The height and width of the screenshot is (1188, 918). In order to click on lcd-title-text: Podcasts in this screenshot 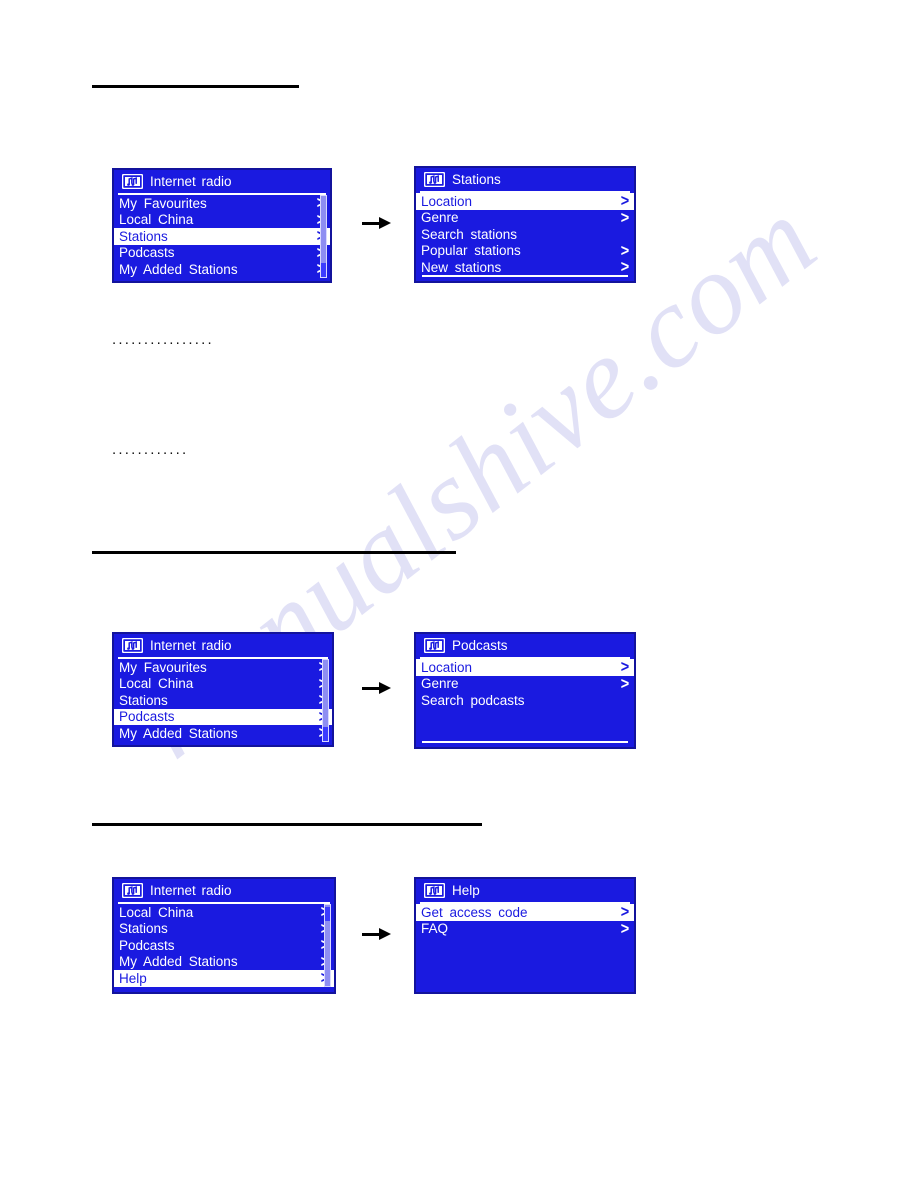, I will do `click(480, 645)`.